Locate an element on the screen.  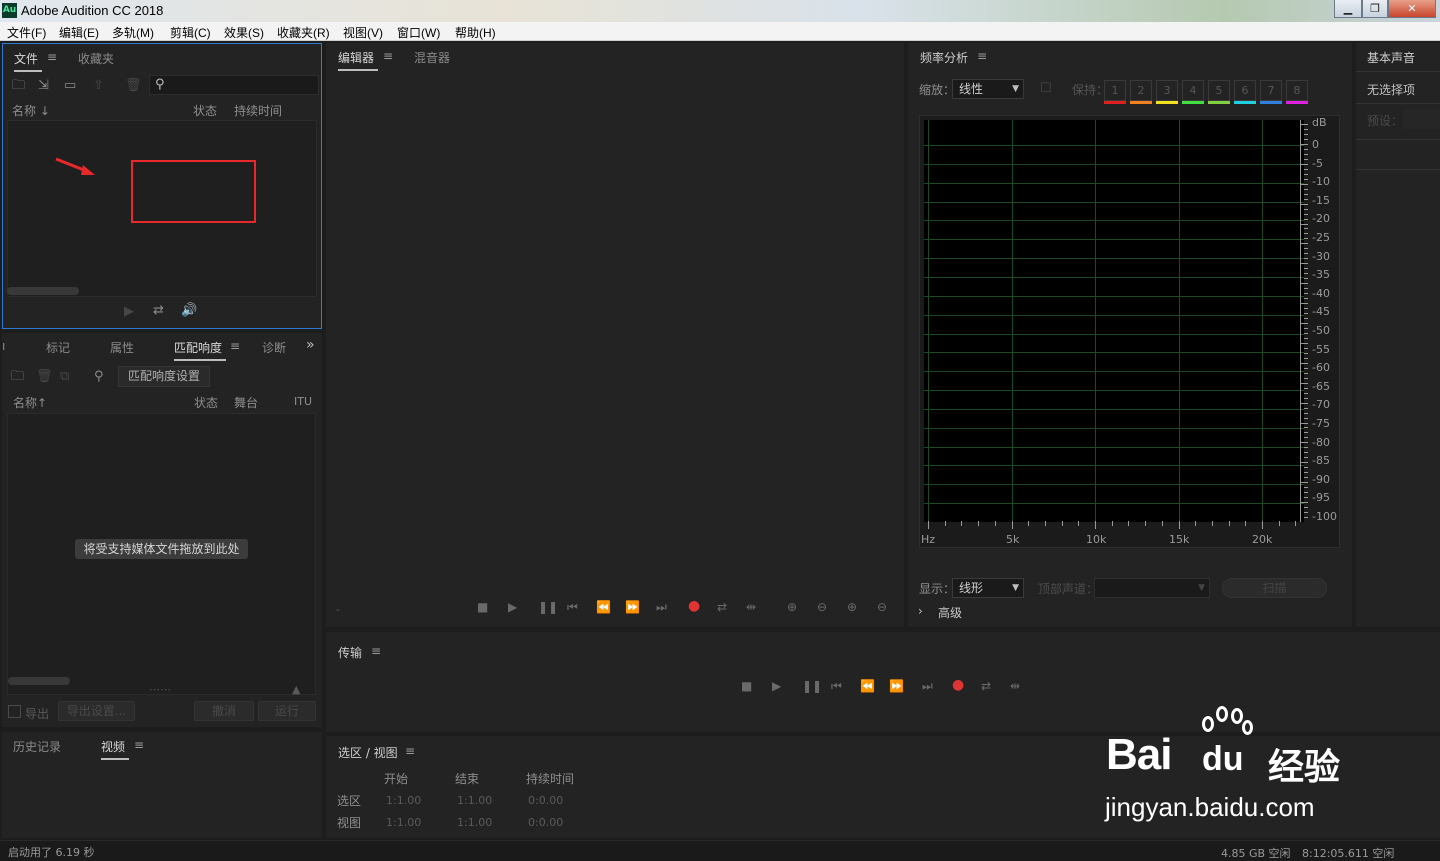
skip-selection-icon: ⇹ is located at coordinates (751, 607).